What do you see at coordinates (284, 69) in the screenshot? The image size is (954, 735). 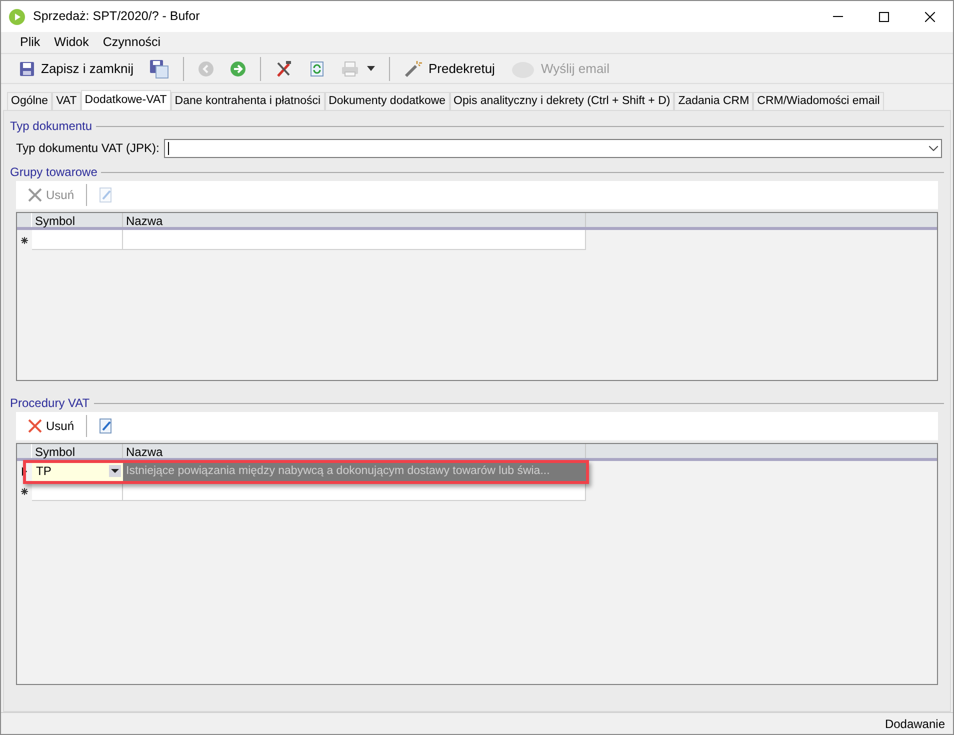 I see `hammer-wrench-icon` at bounding box center [284, 69].